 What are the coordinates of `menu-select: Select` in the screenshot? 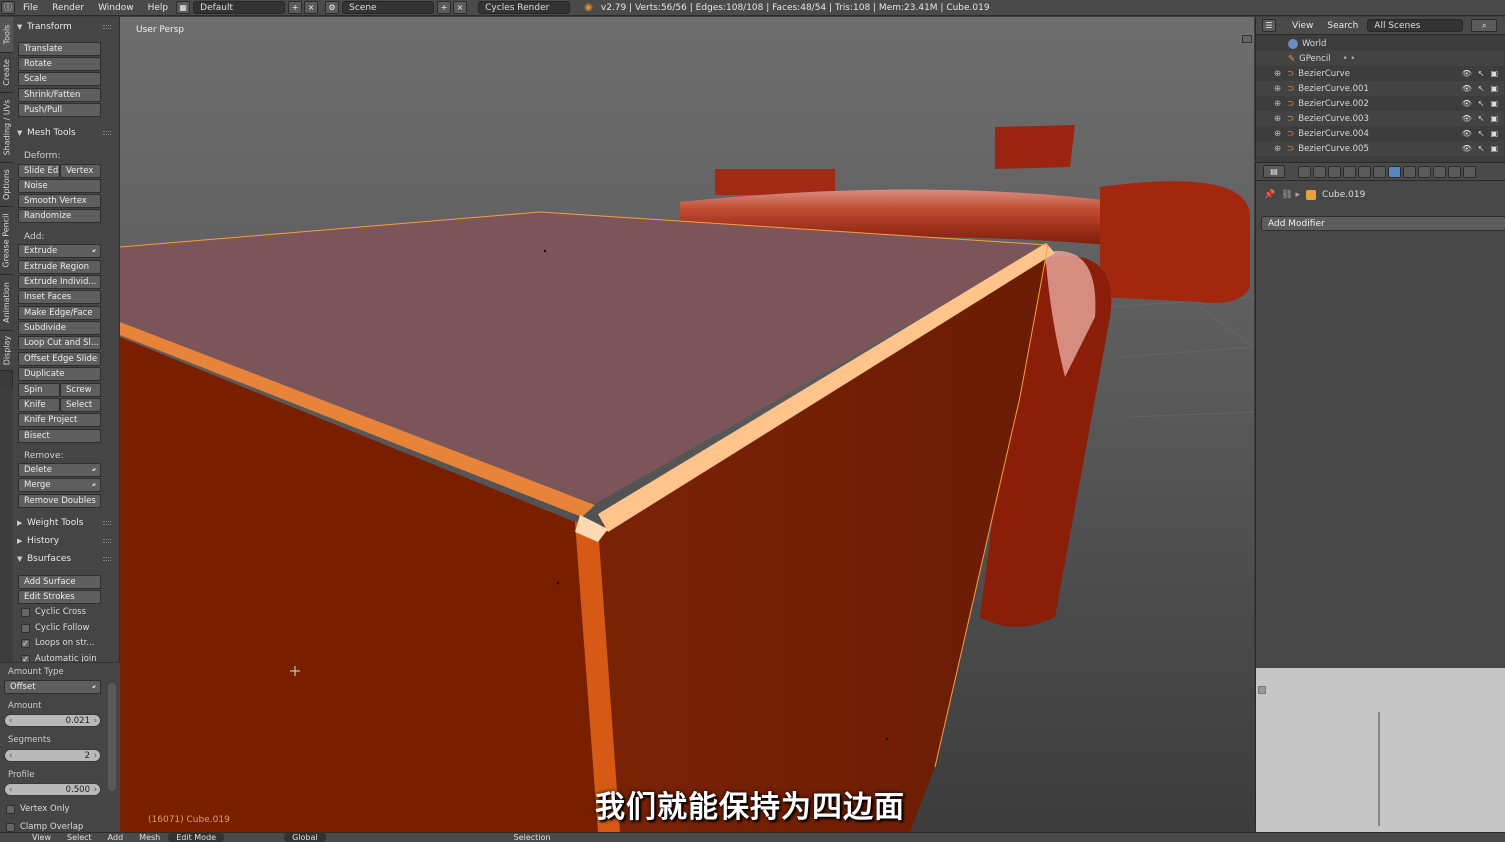 It's located at (79, 837).